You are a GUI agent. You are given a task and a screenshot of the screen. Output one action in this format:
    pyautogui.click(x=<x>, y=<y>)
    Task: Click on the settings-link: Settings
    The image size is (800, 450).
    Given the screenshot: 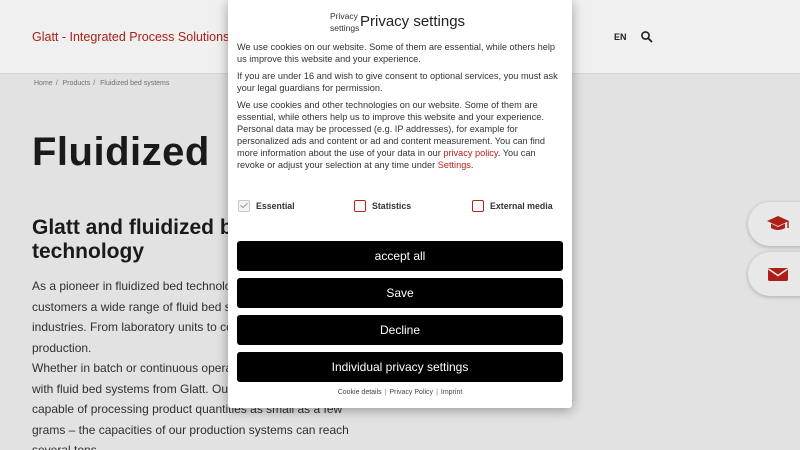 What is the action you would take?
    pyautogui.click(x=454, y=165)
    